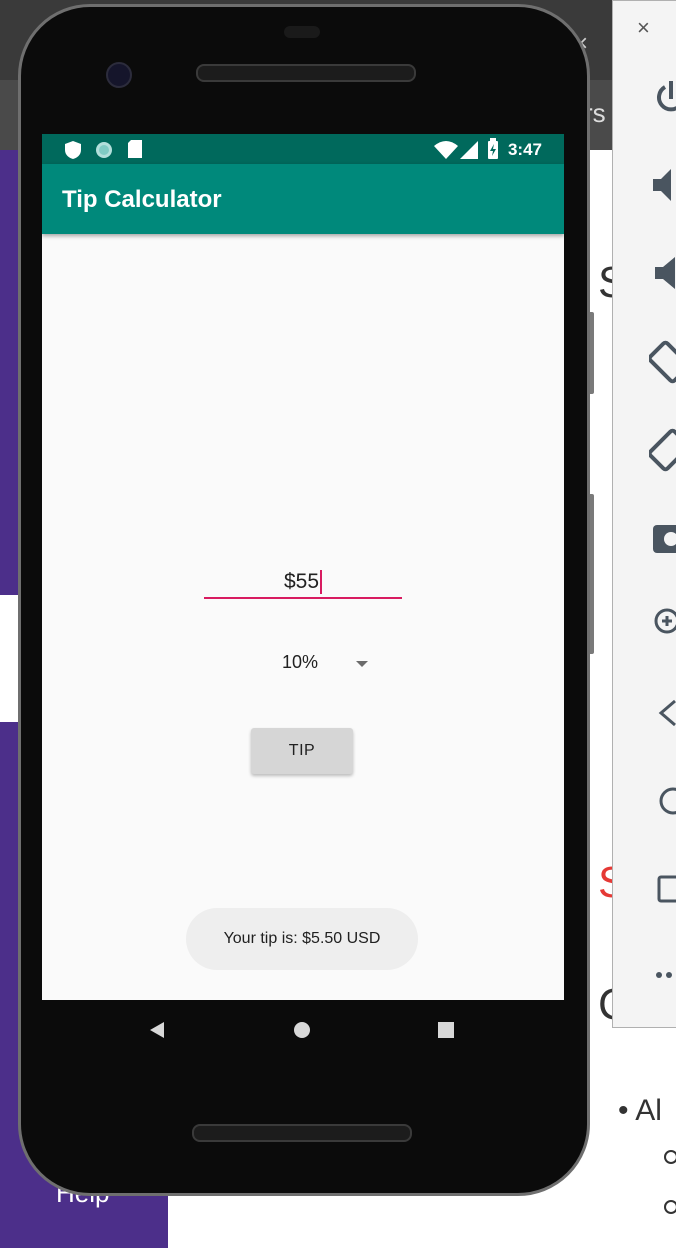 This screenshot has height=1248, width=676. I want to click on home-icon, so click(664, 803).